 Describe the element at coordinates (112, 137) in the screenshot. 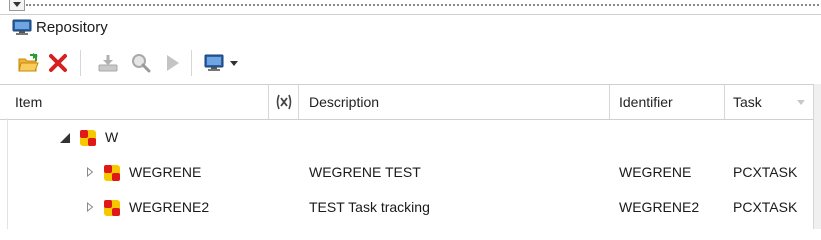

I see `tree-item-label: W` at that location.